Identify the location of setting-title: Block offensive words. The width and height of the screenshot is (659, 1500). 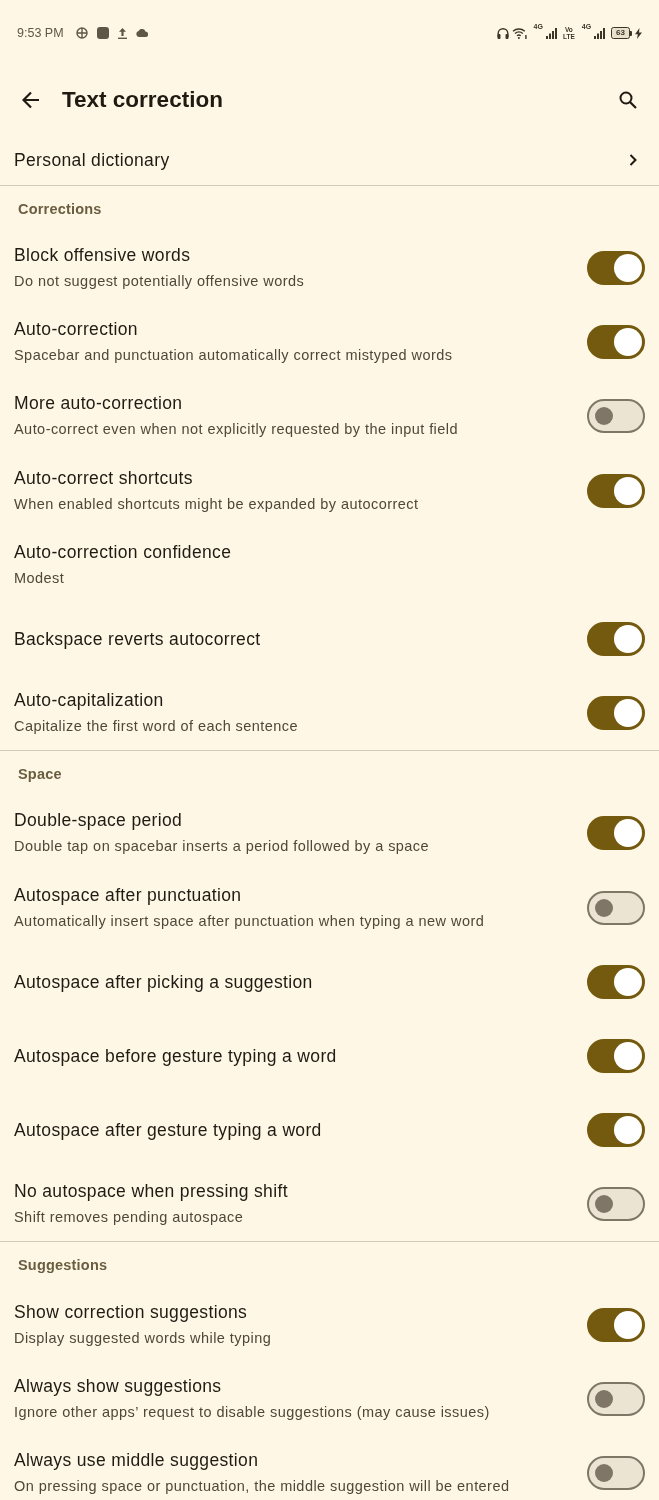
(295, 255).